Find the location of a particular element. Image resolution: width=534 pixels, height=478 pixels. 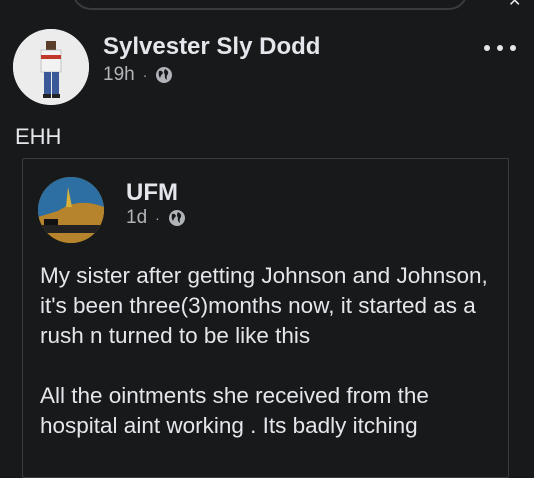

shared-post-meta: 1d · is located at coordinates (156, 218).